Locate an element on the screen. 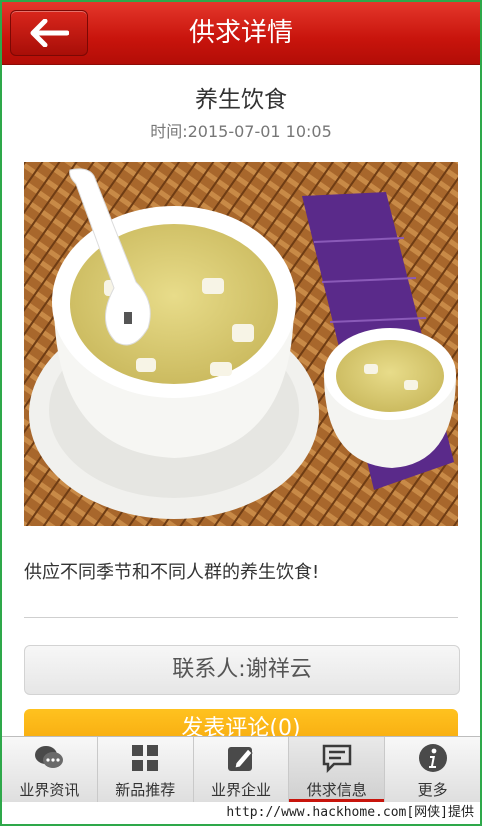 Image resolution: width=482 pixels, height=826 pixels. page-title: 供求详情 is located at coordinates (240, 33).